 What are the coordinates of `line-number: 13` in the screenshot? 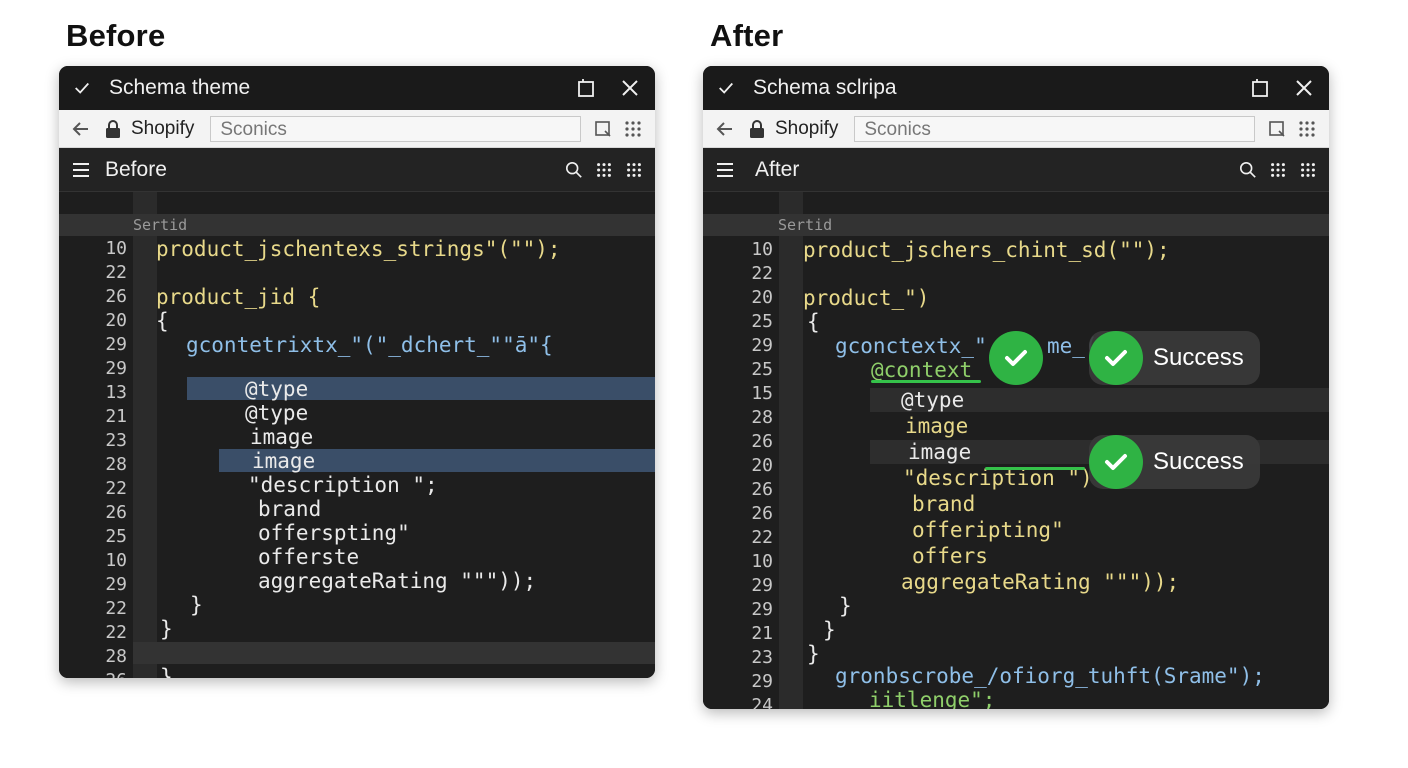 It's located at (116, 392).